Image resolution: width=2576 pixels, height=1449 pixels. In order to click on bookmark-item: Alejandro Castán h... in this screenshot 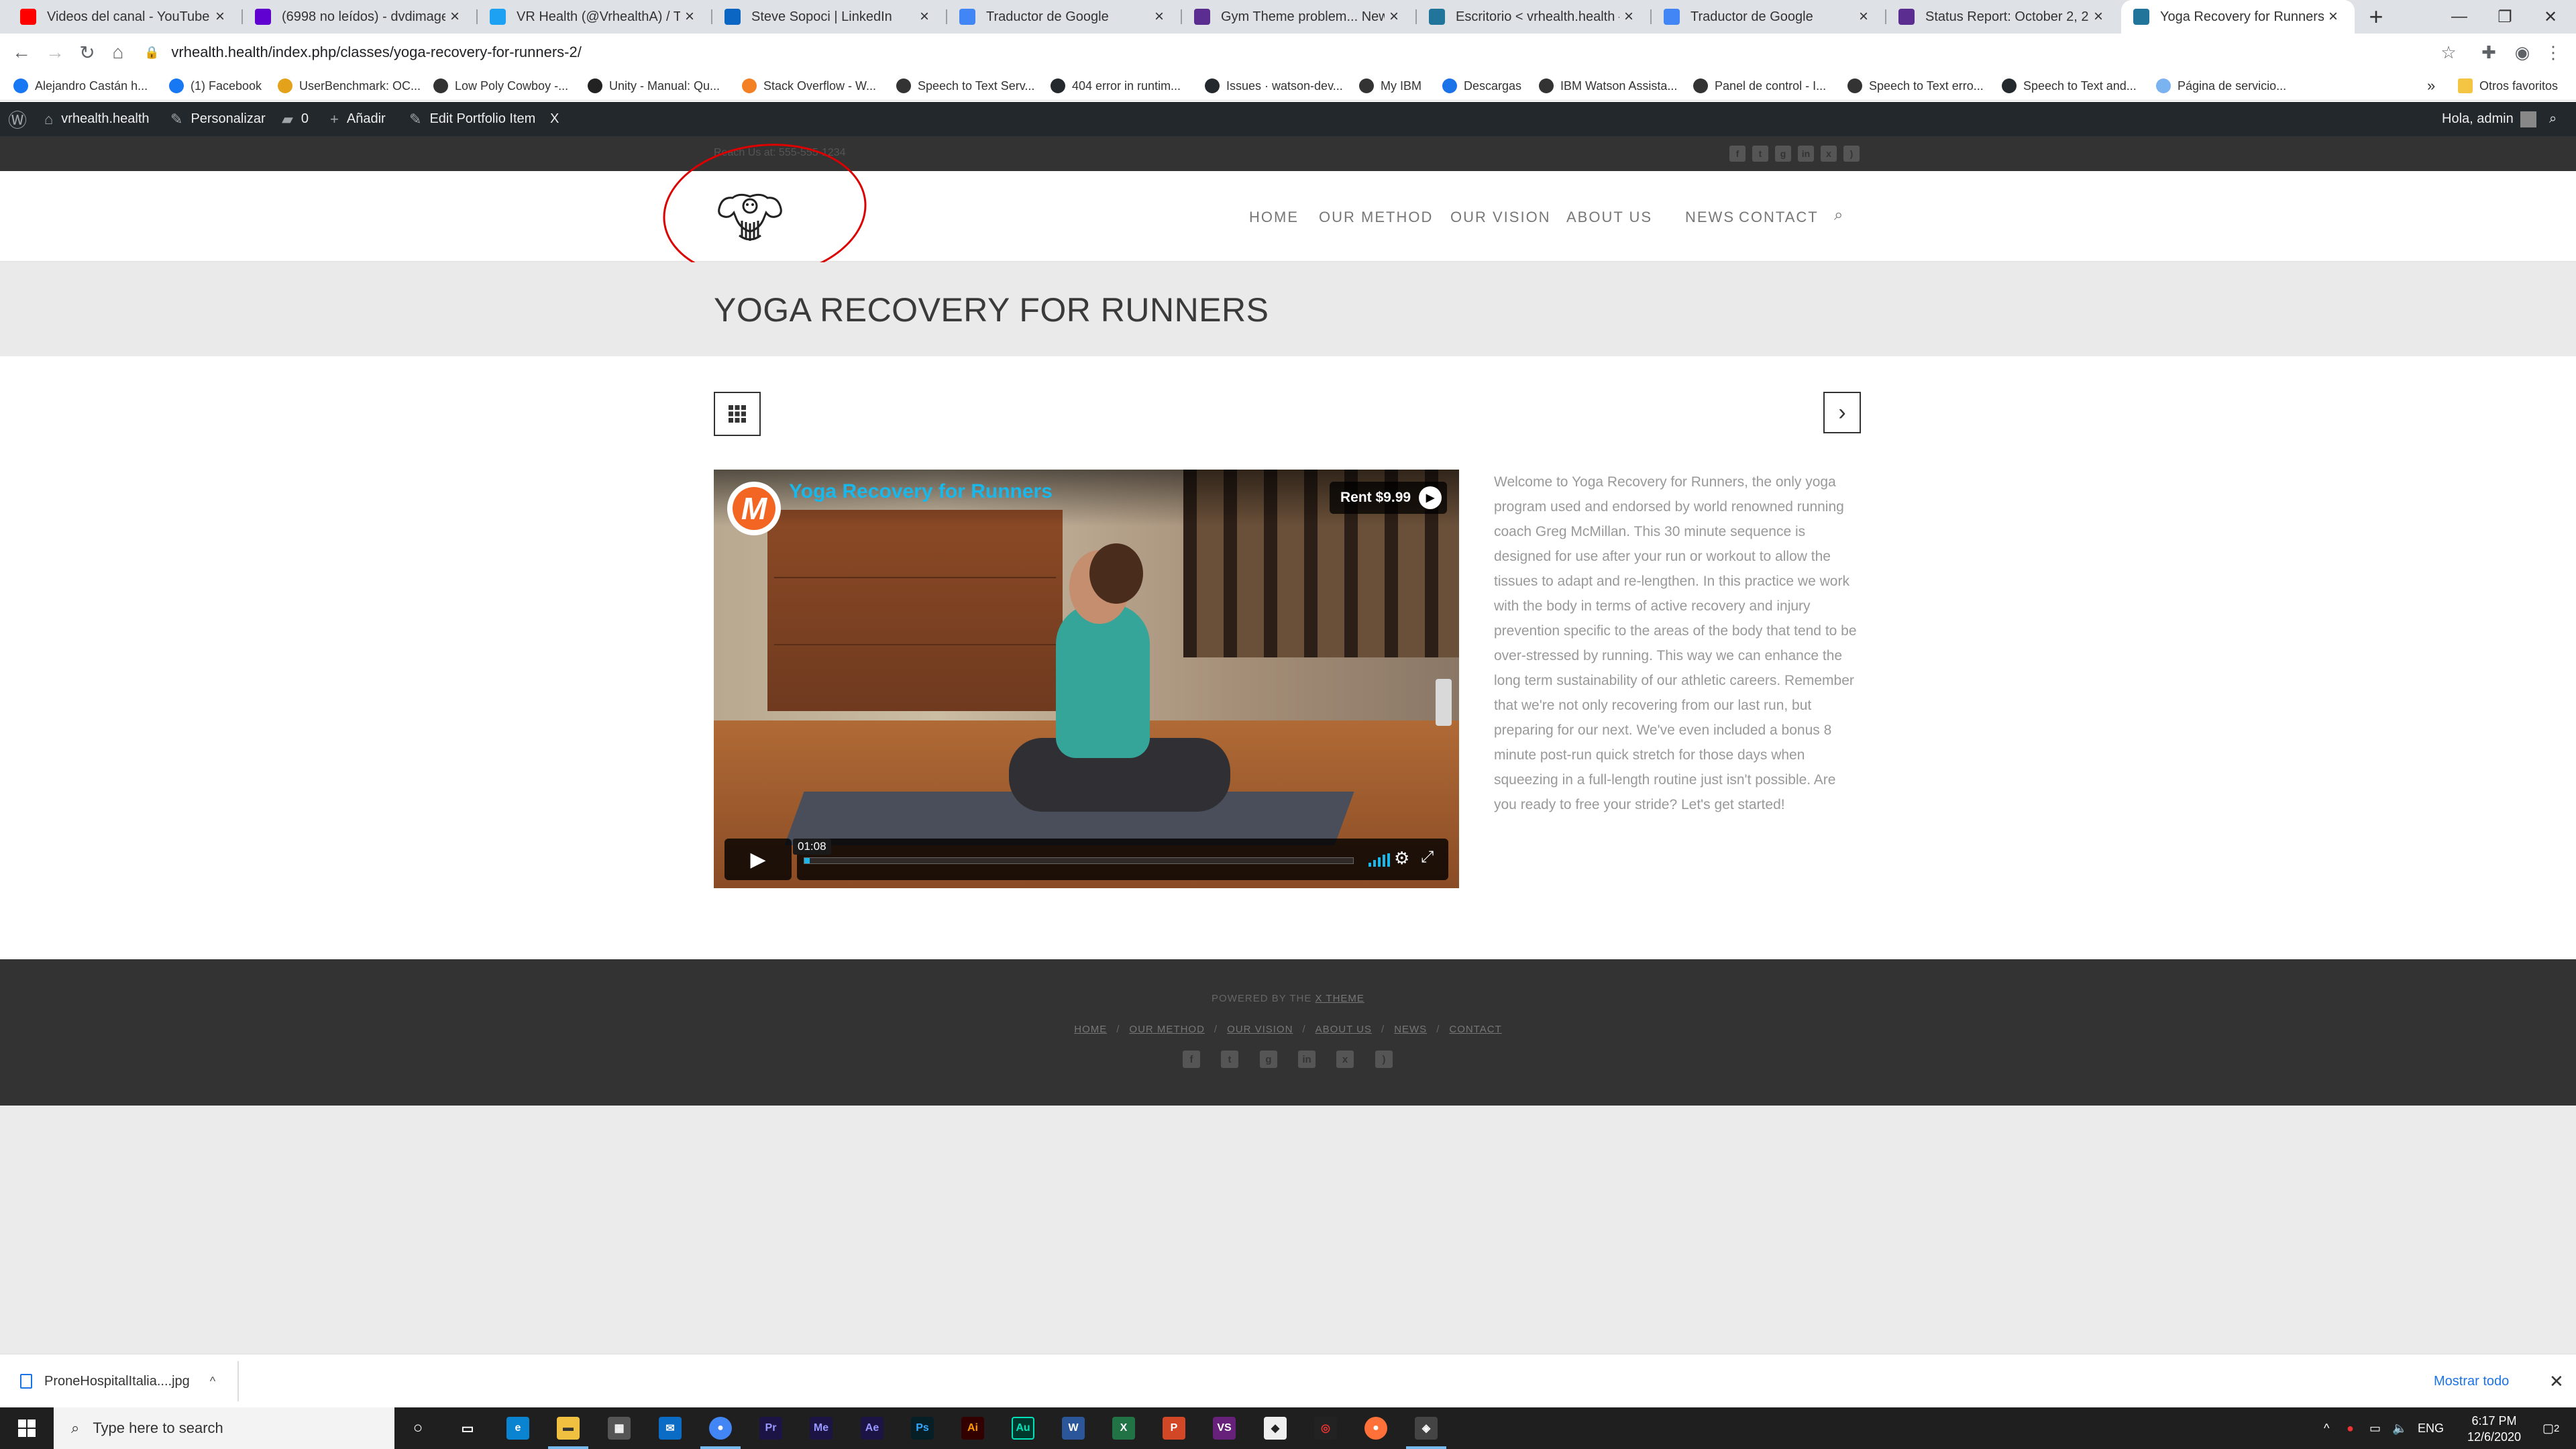, I will do `click(80, 86)`.